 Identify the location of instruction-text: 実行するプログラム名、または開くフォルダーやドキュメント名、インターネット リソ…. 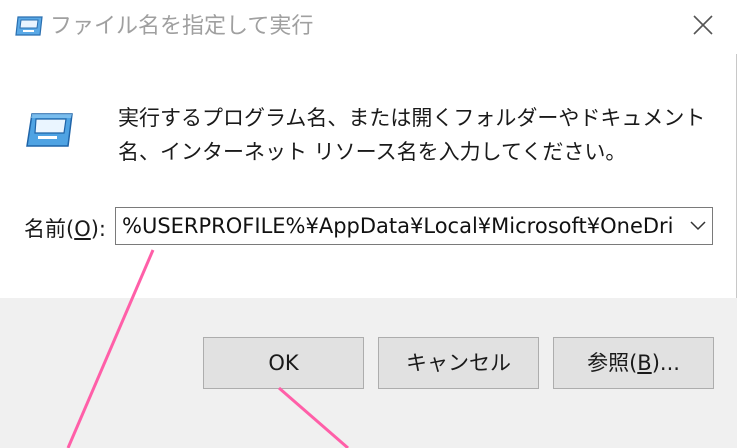
(412, 135).